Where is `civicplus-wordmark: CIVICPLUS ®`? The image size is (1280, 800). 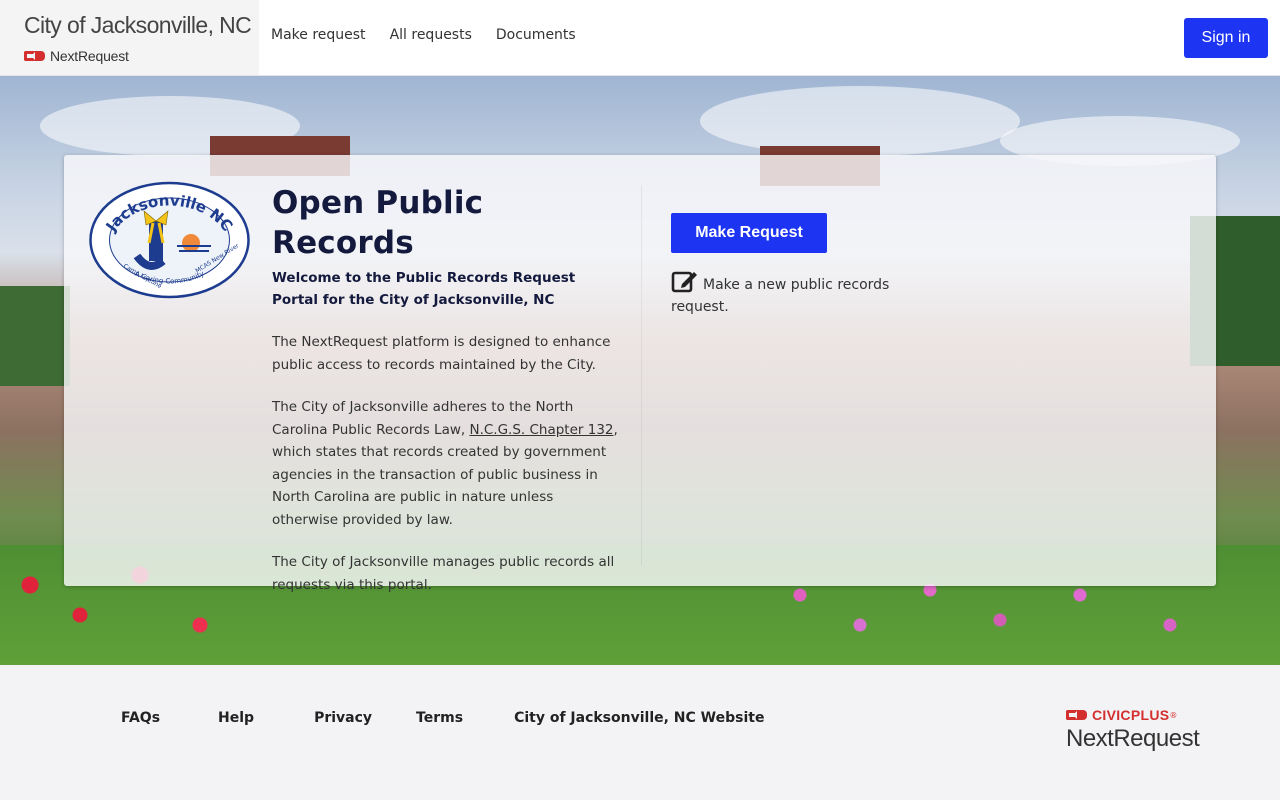
civicplus-wordmark: CIVICPLUS ® is located at coordinates (1132, 715).